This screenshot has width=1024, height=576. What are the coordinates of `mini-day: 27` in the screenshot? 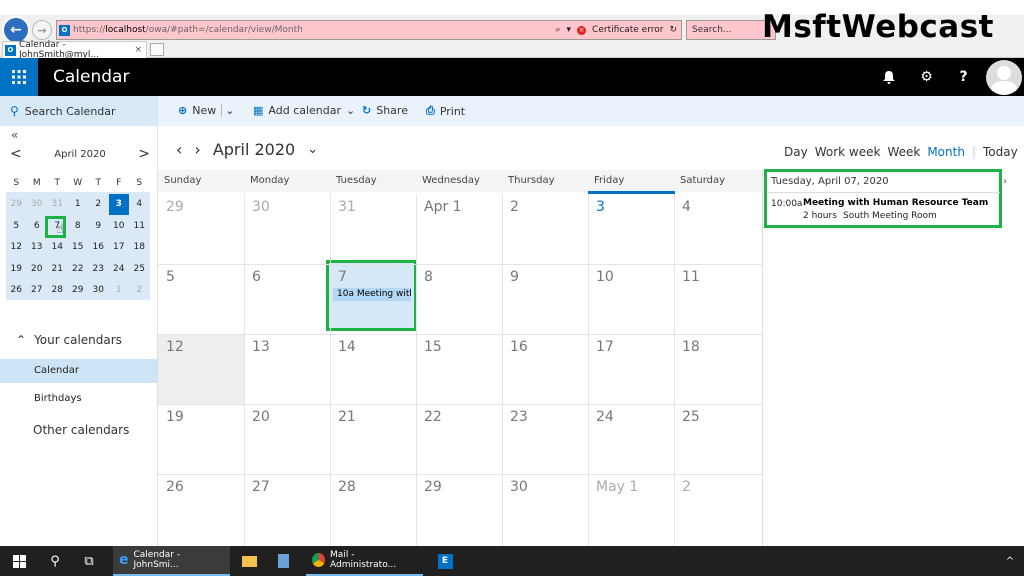 It's located at (37, 291).